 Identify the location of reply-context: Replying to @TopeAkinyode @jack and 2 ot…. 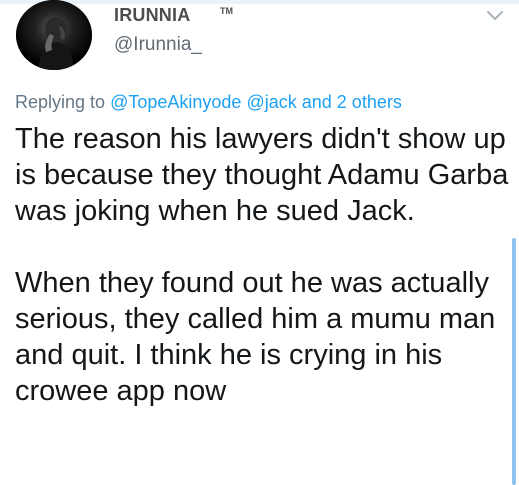
(208, 102).